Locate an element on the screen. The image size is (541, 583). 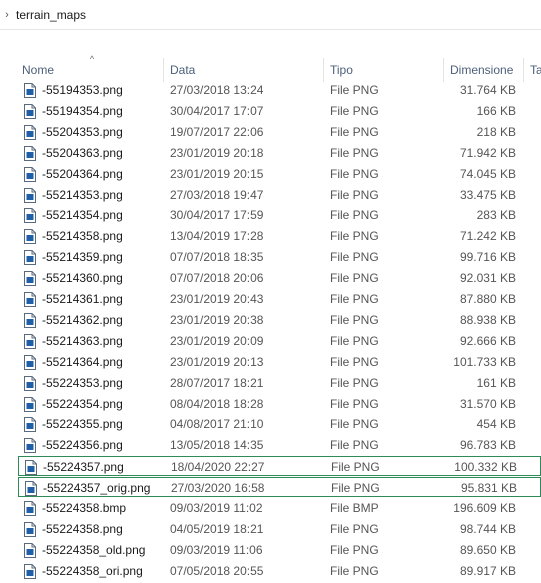
file-size: 89.917 KB is located at coordinates (487, 570).